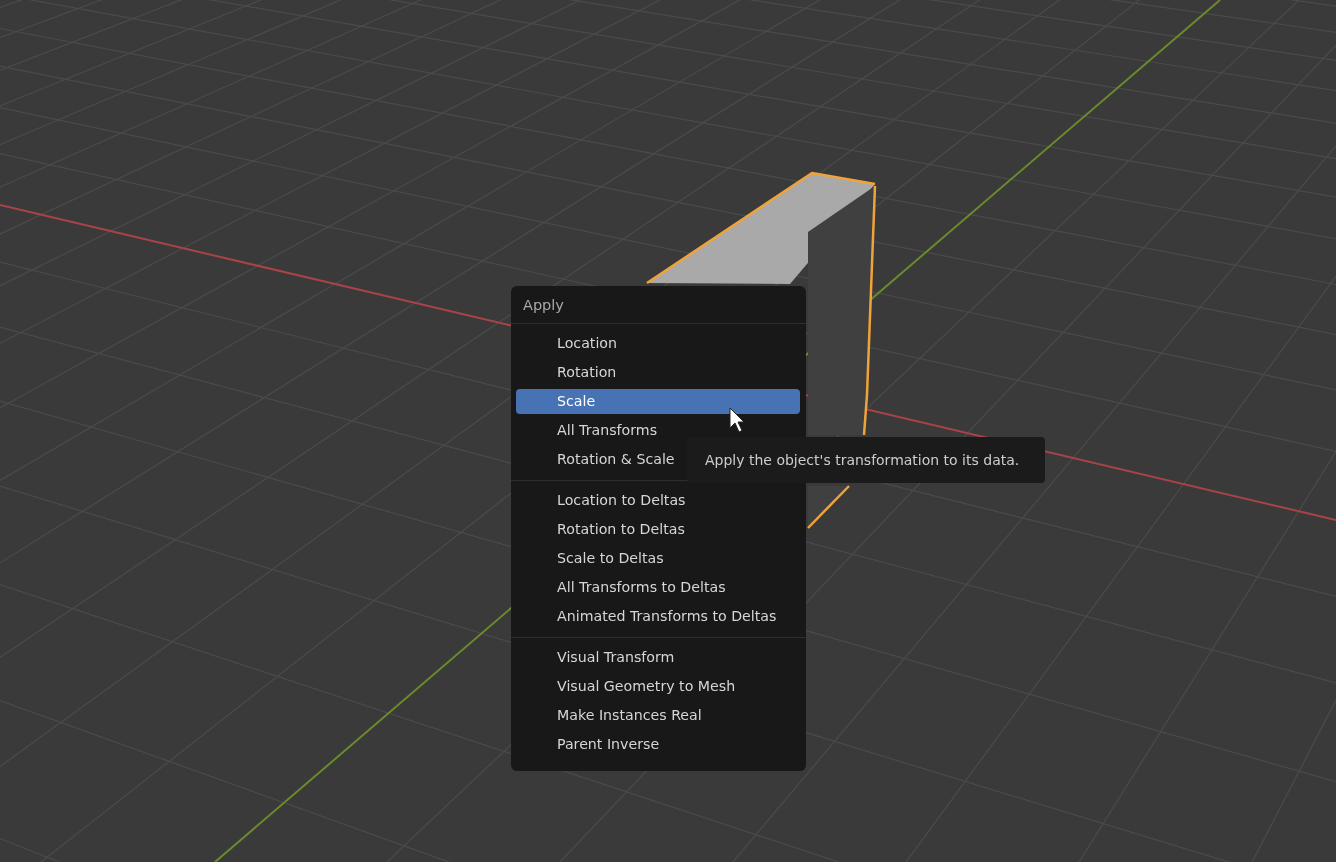  Describe the element at coordinates (828, 507) in the screenshot. I see `panel-edge-line` at that location.